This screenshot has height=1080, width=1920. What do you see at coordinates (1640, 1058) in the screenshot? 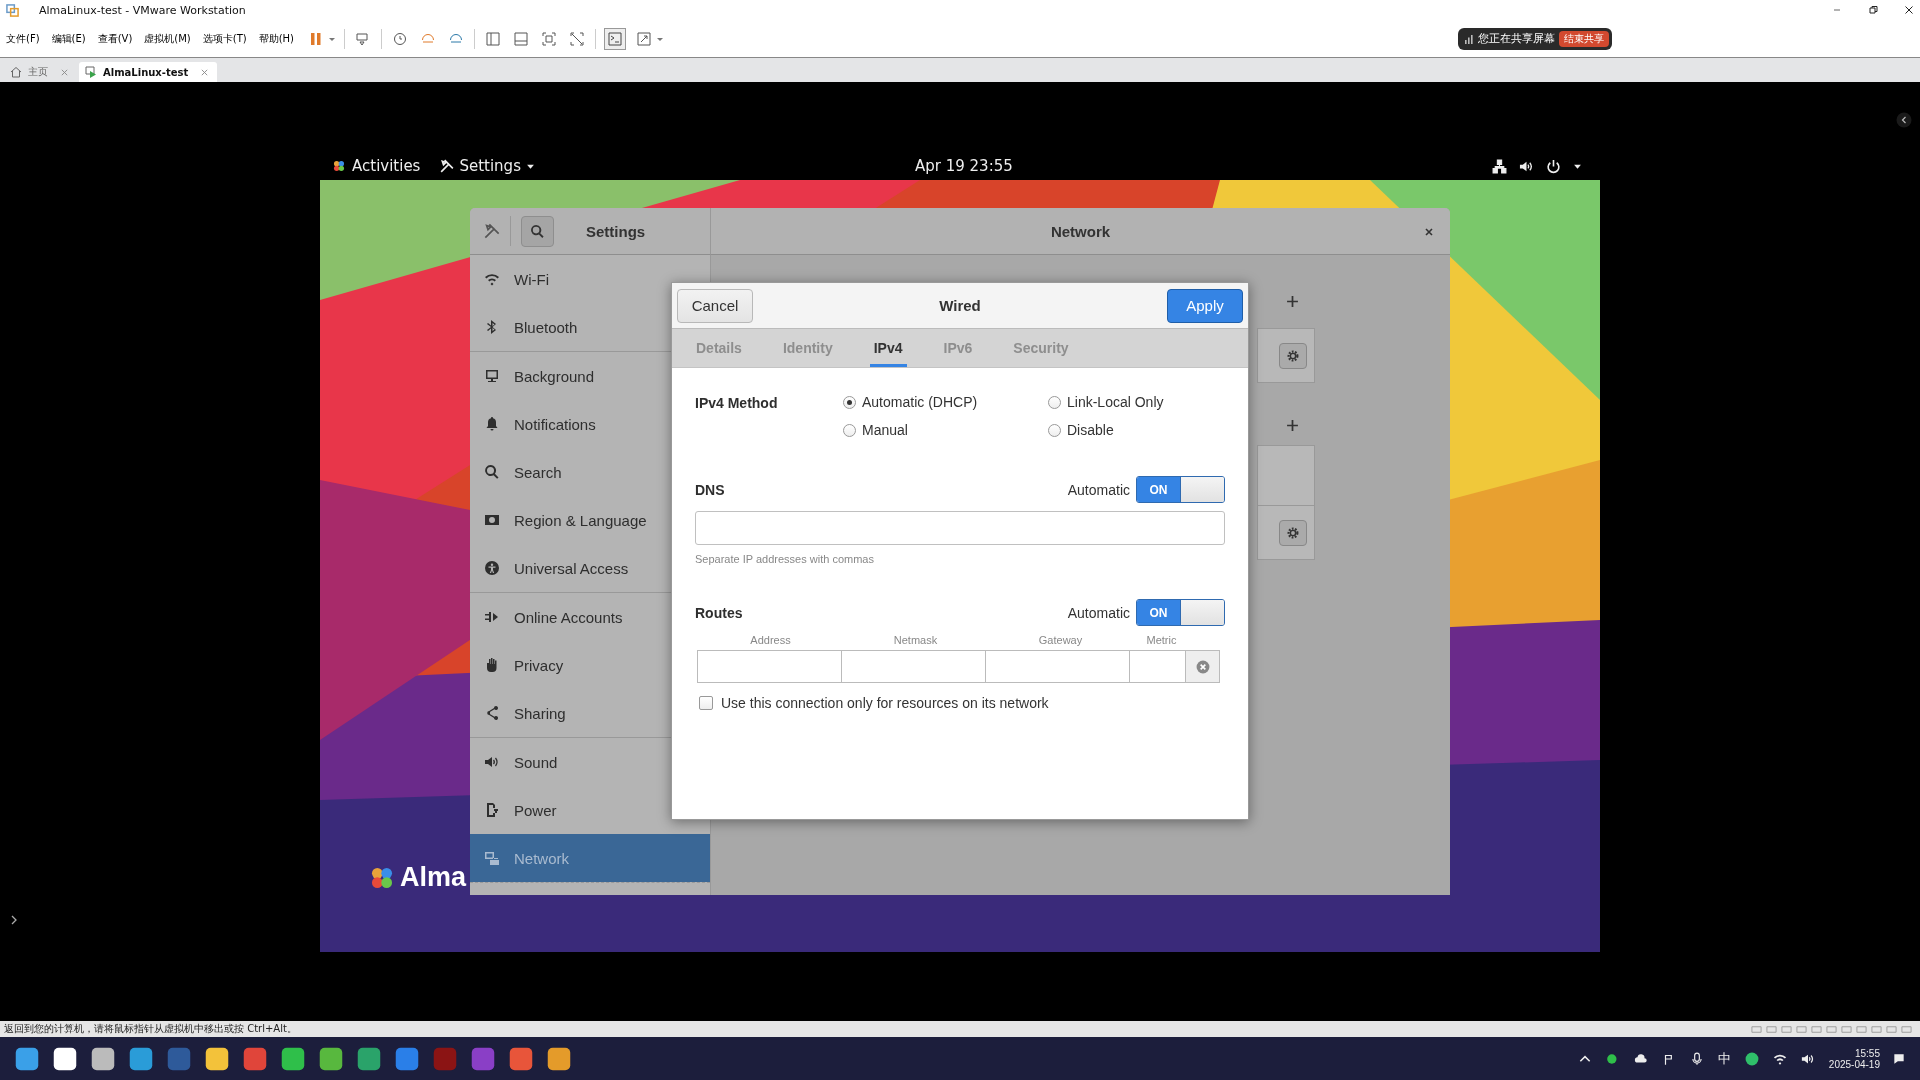
I see `cloud-icon` at bounding box center [1640, 1058].